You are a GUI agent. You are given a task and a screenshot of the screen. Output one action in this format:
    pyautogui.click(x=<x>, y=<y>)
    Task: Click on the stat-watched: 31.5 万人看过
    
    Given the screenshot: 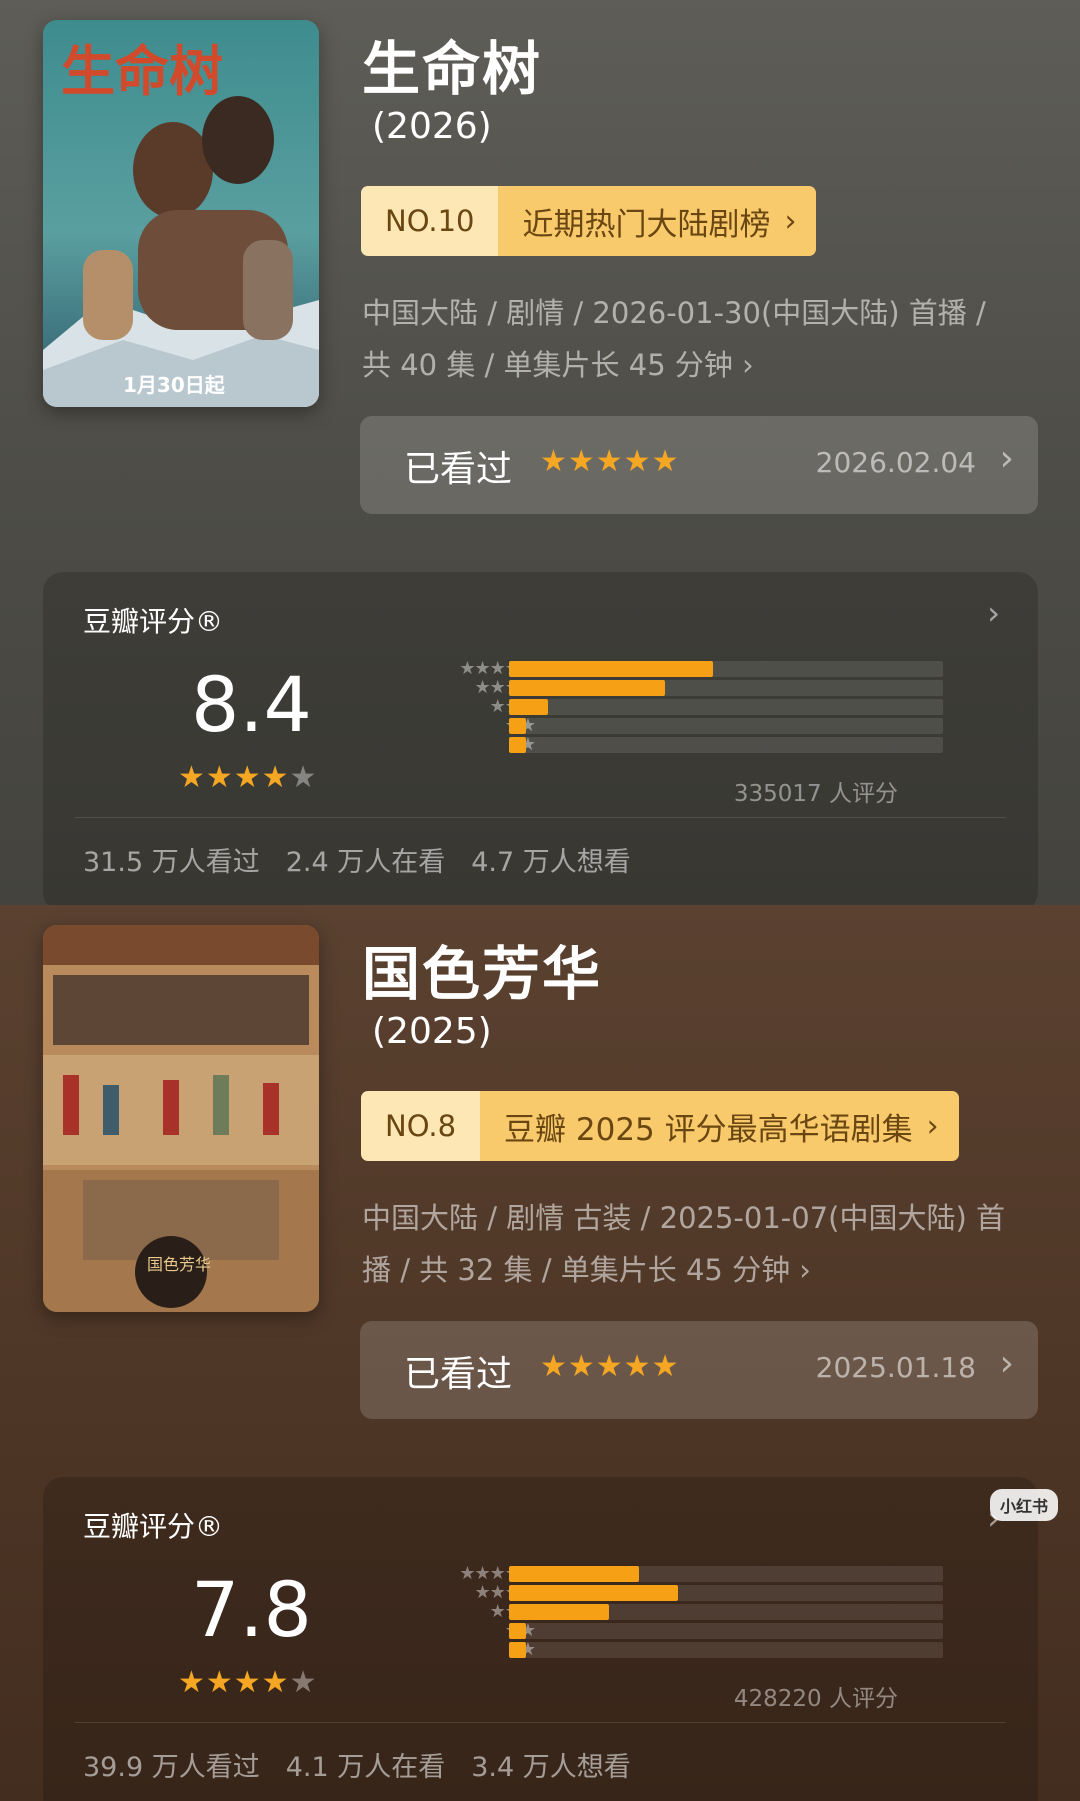 What is the action you would take?
    pyautogui.click(x=171, y=859)
    